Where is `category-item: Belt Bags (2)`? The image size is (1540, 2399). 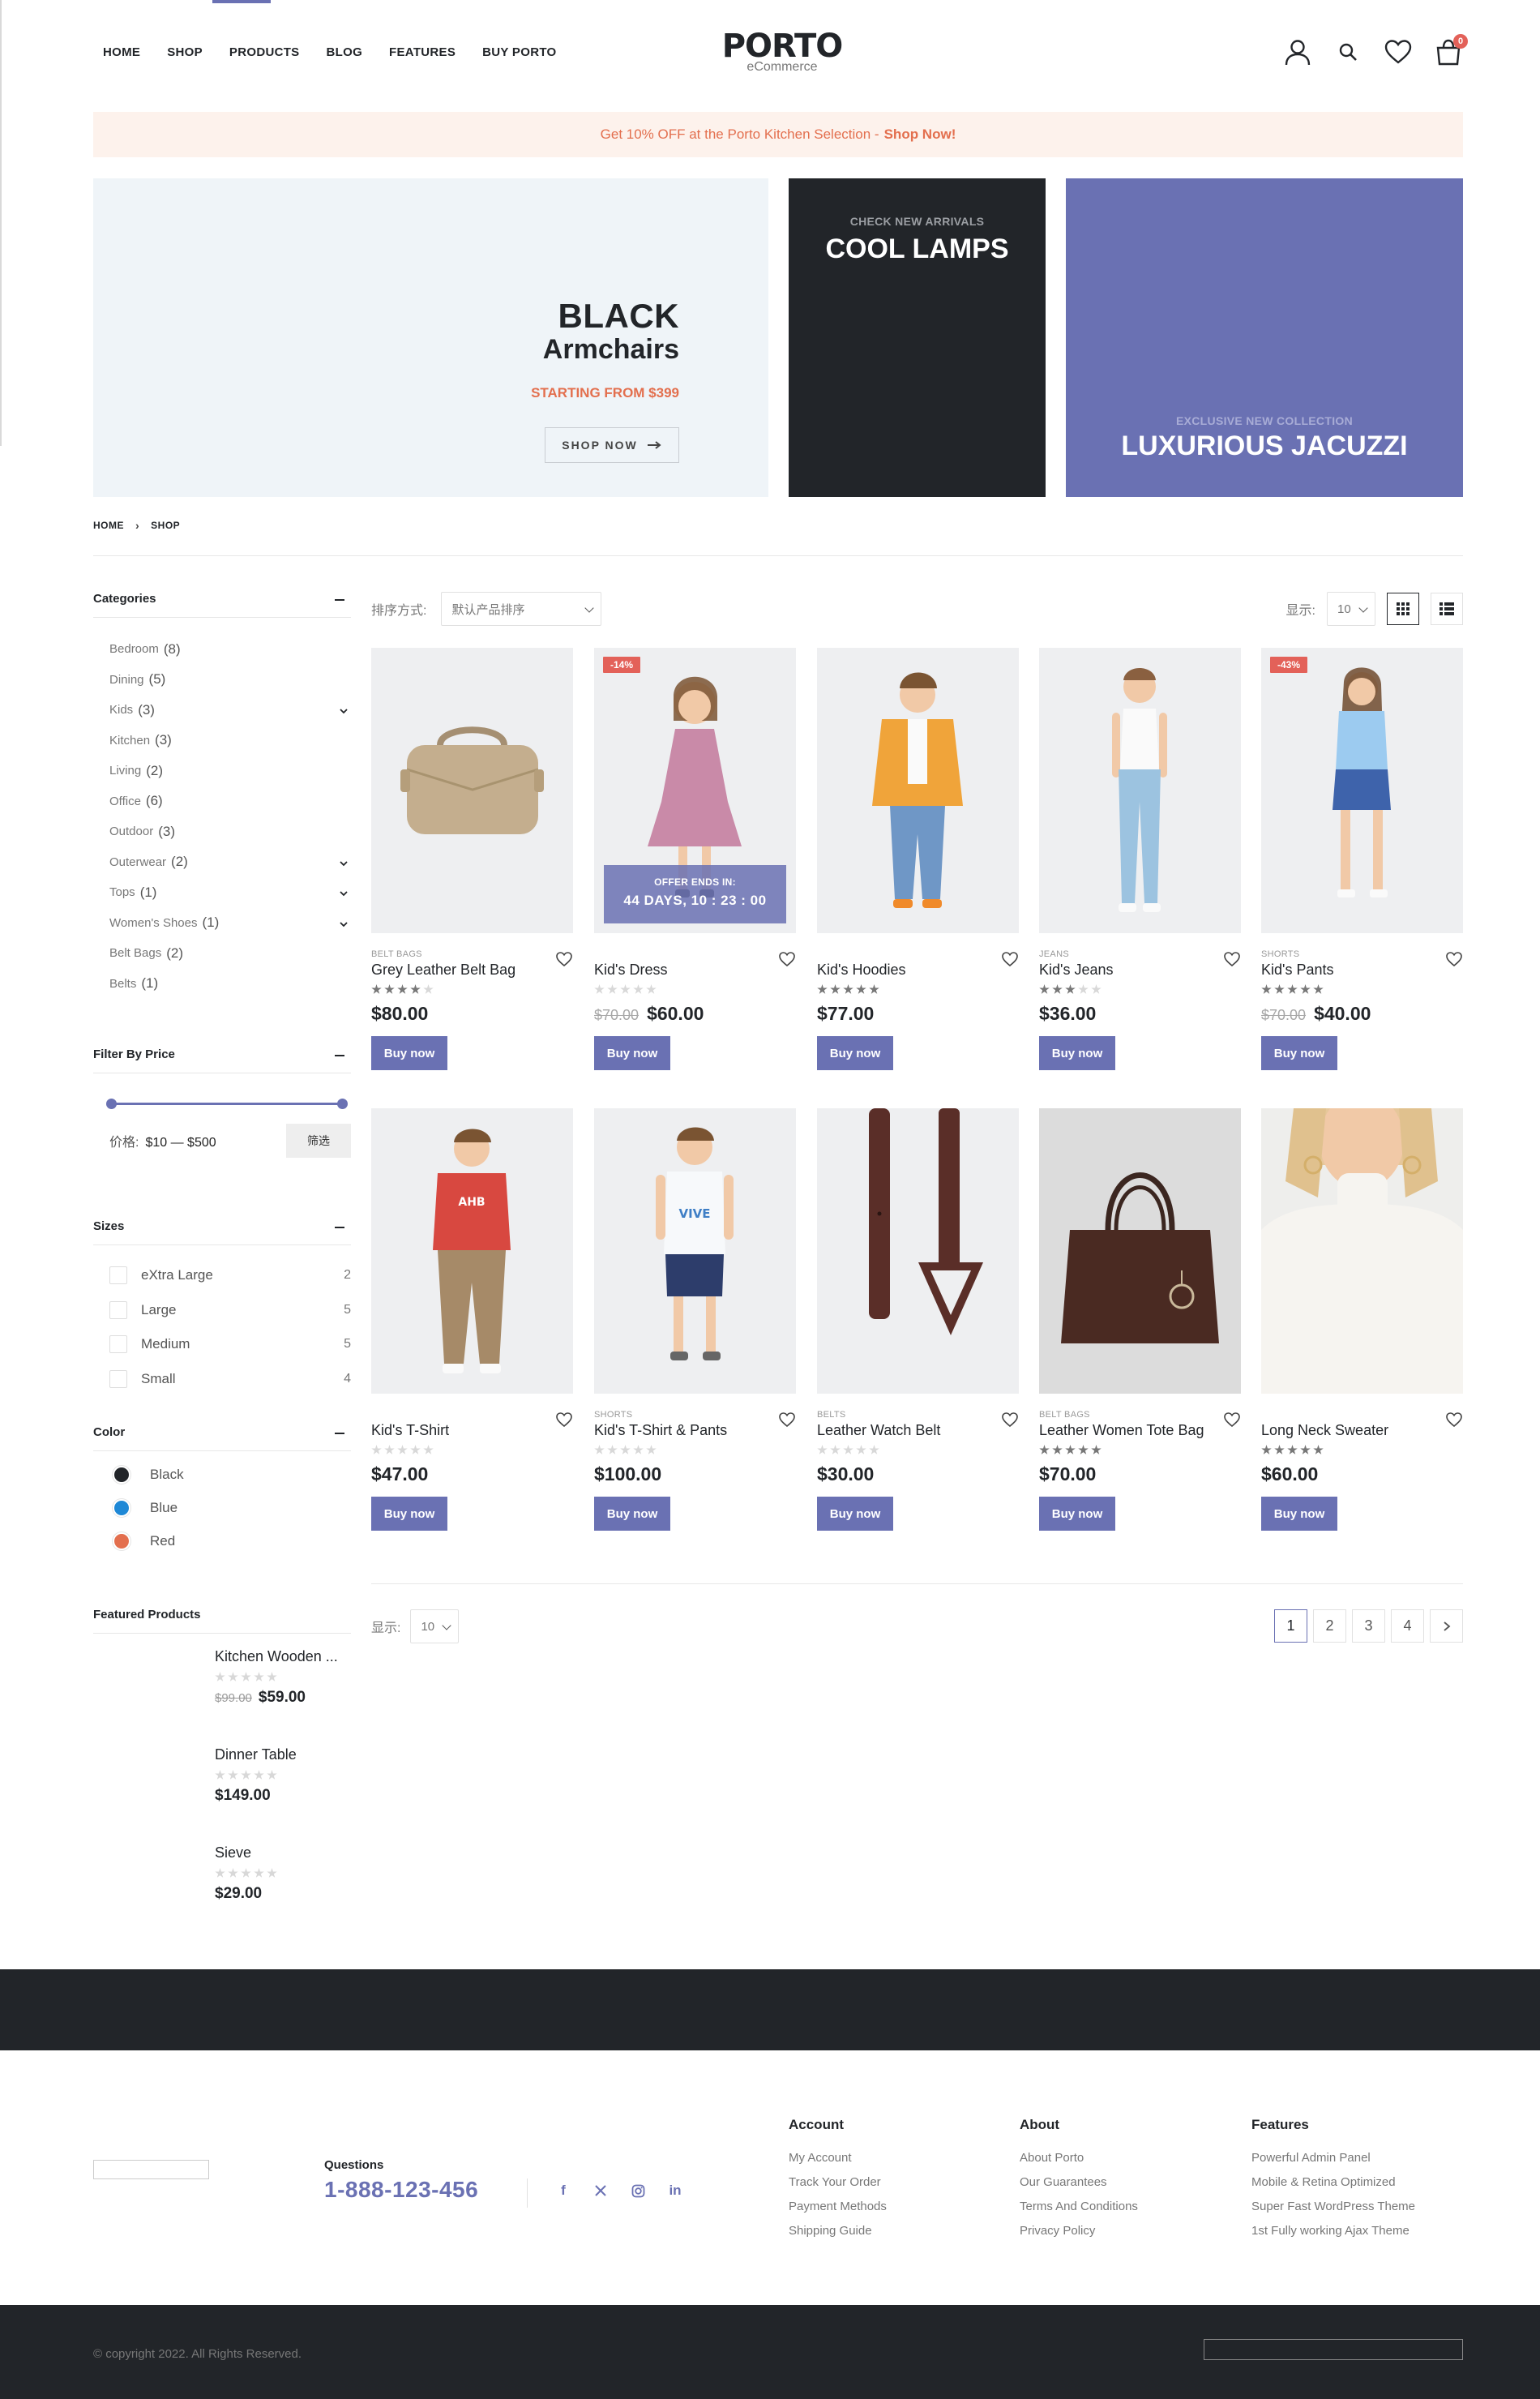 category-item: Belt Bags (2) is located at coordinates (230, 953).